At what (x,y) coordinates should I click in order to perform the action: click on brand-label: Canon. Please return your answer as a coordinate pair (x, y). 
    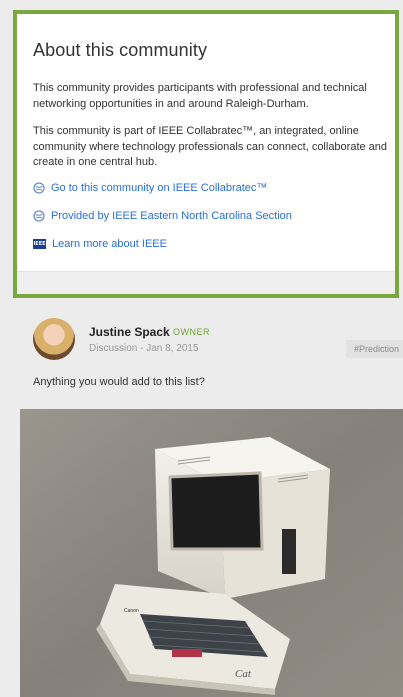
    Looking at the image, I should click on (131, 611).